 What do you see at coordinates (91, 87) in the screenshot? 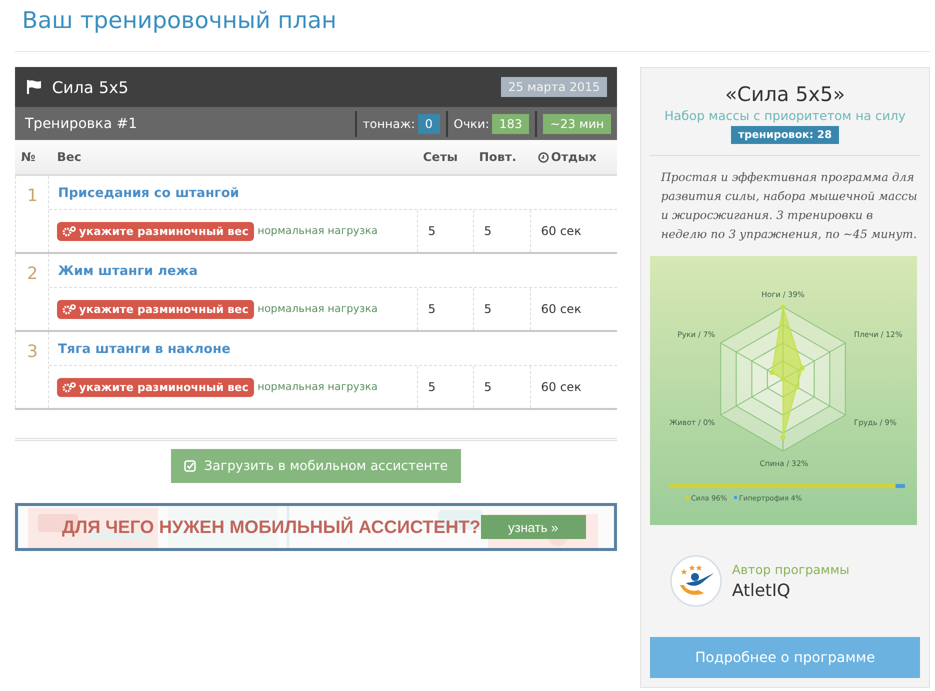
I see `plan-name: Сила 5x5` at bounding box center [91, 87].